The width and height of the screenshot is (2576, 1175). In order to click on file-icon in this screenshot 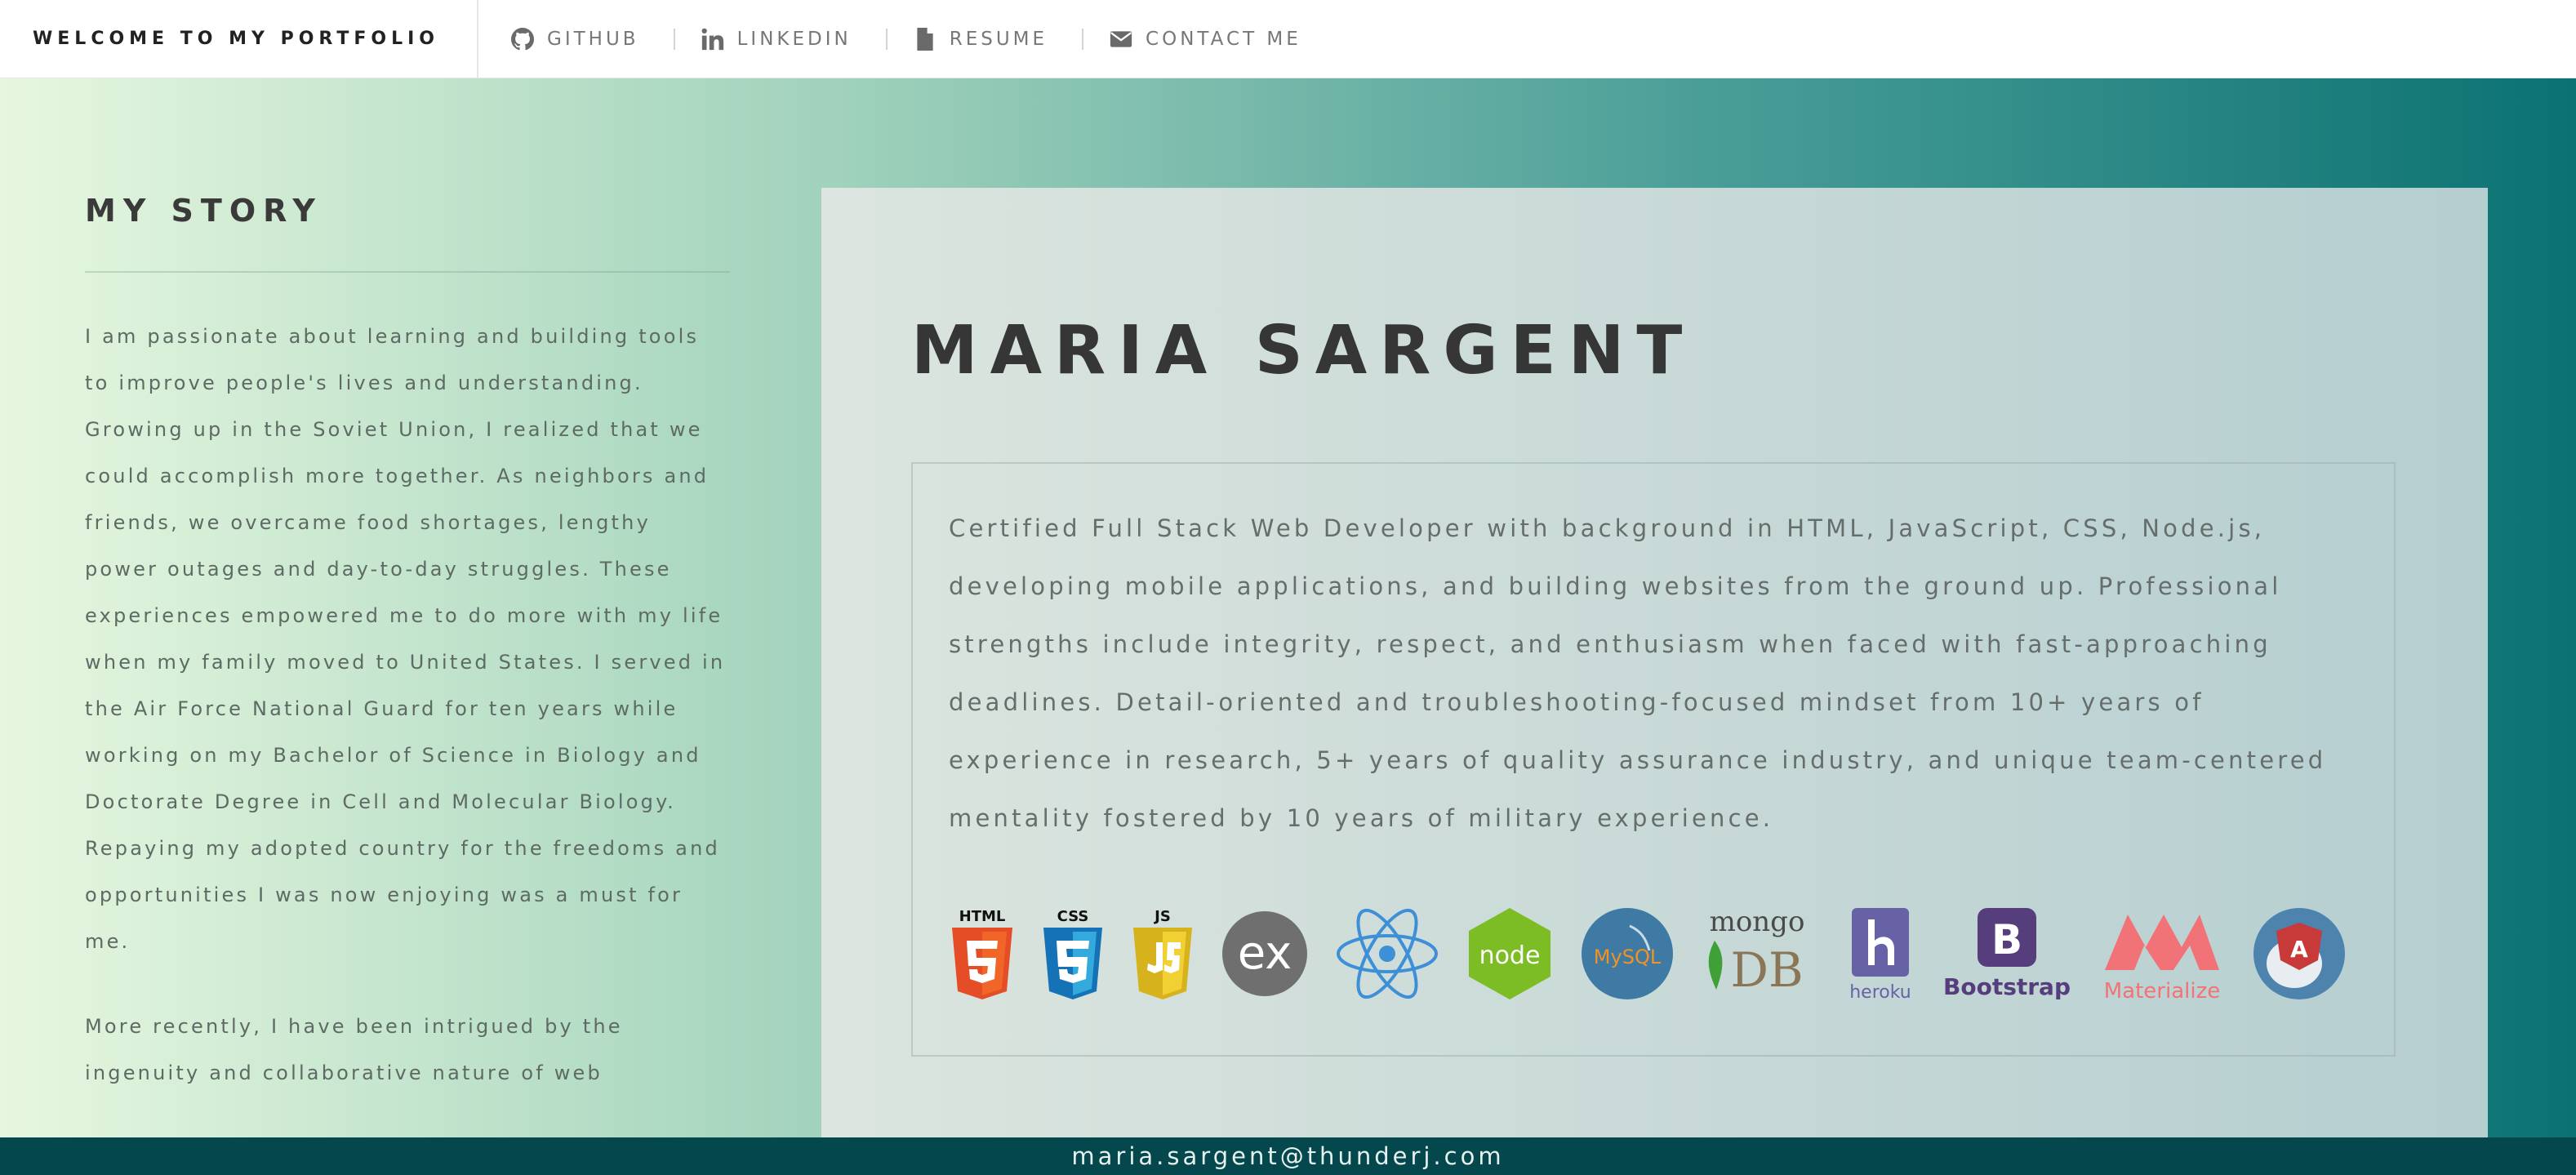, I will do `click(925, 39)`.